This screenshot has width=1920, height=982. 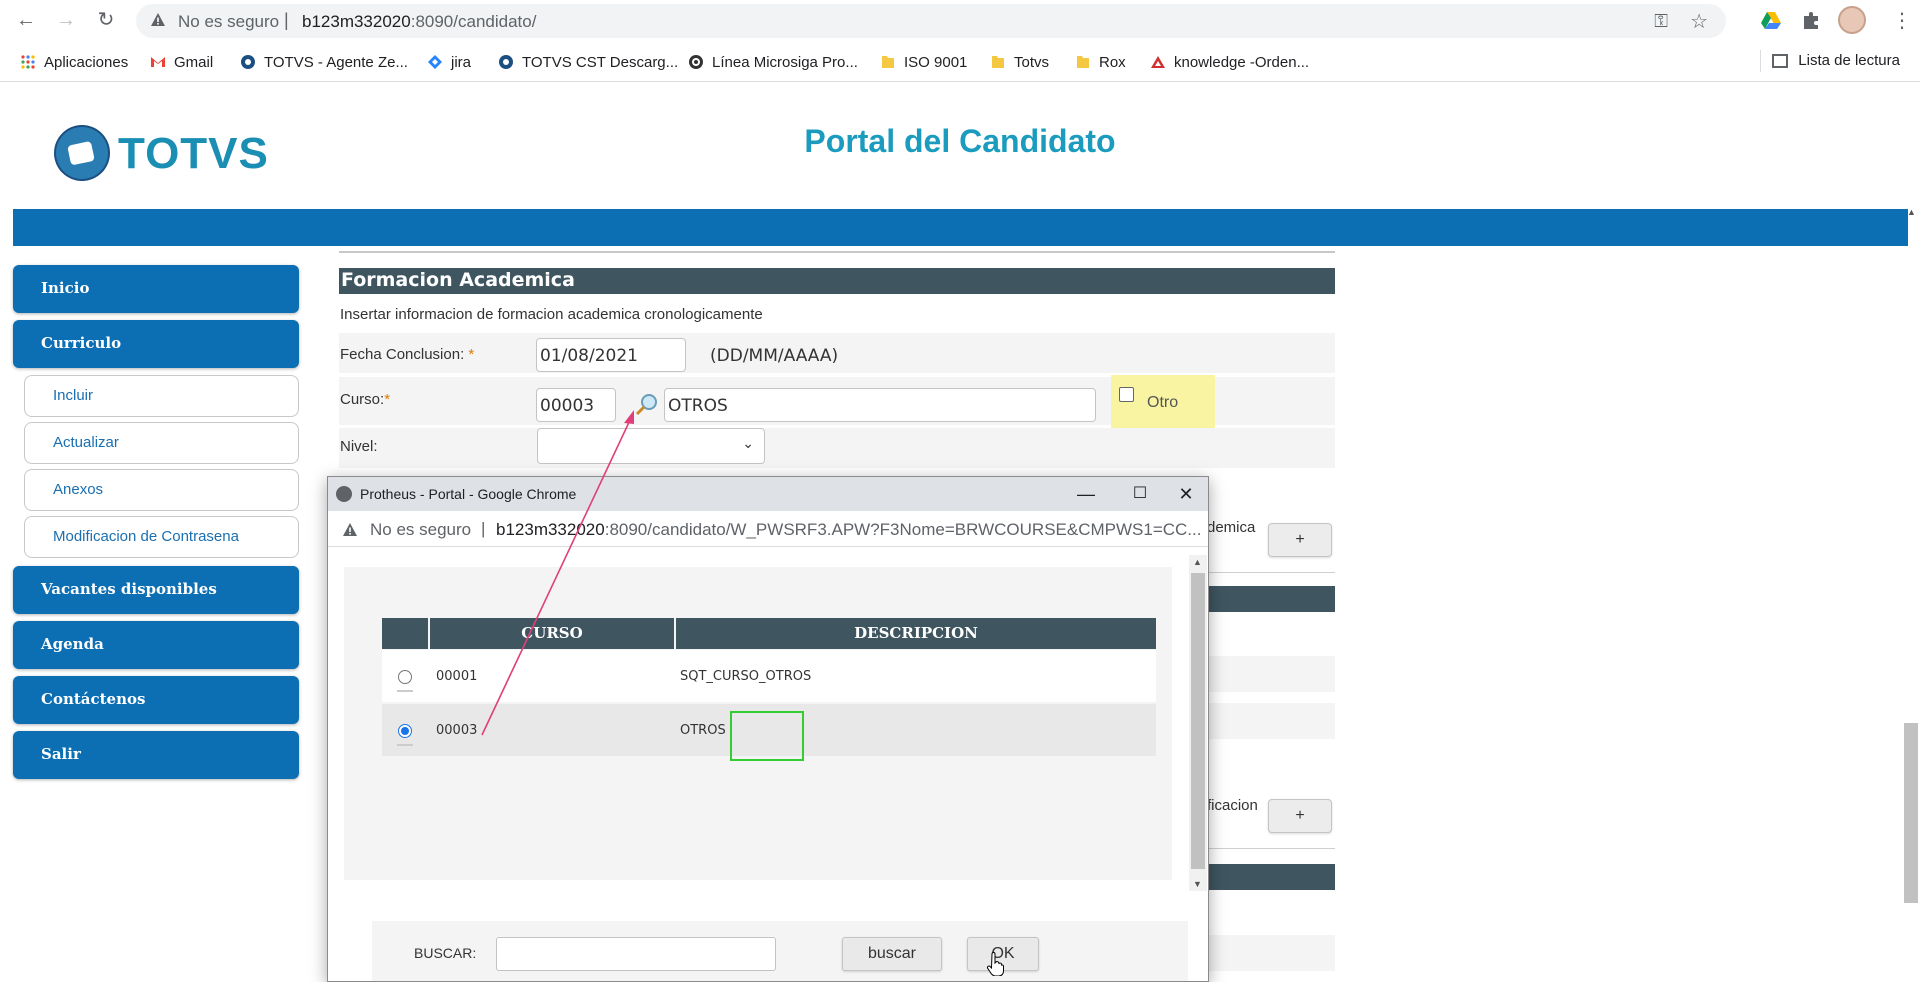 I want to click on search-lens-icon, so click(x=647, y=404).